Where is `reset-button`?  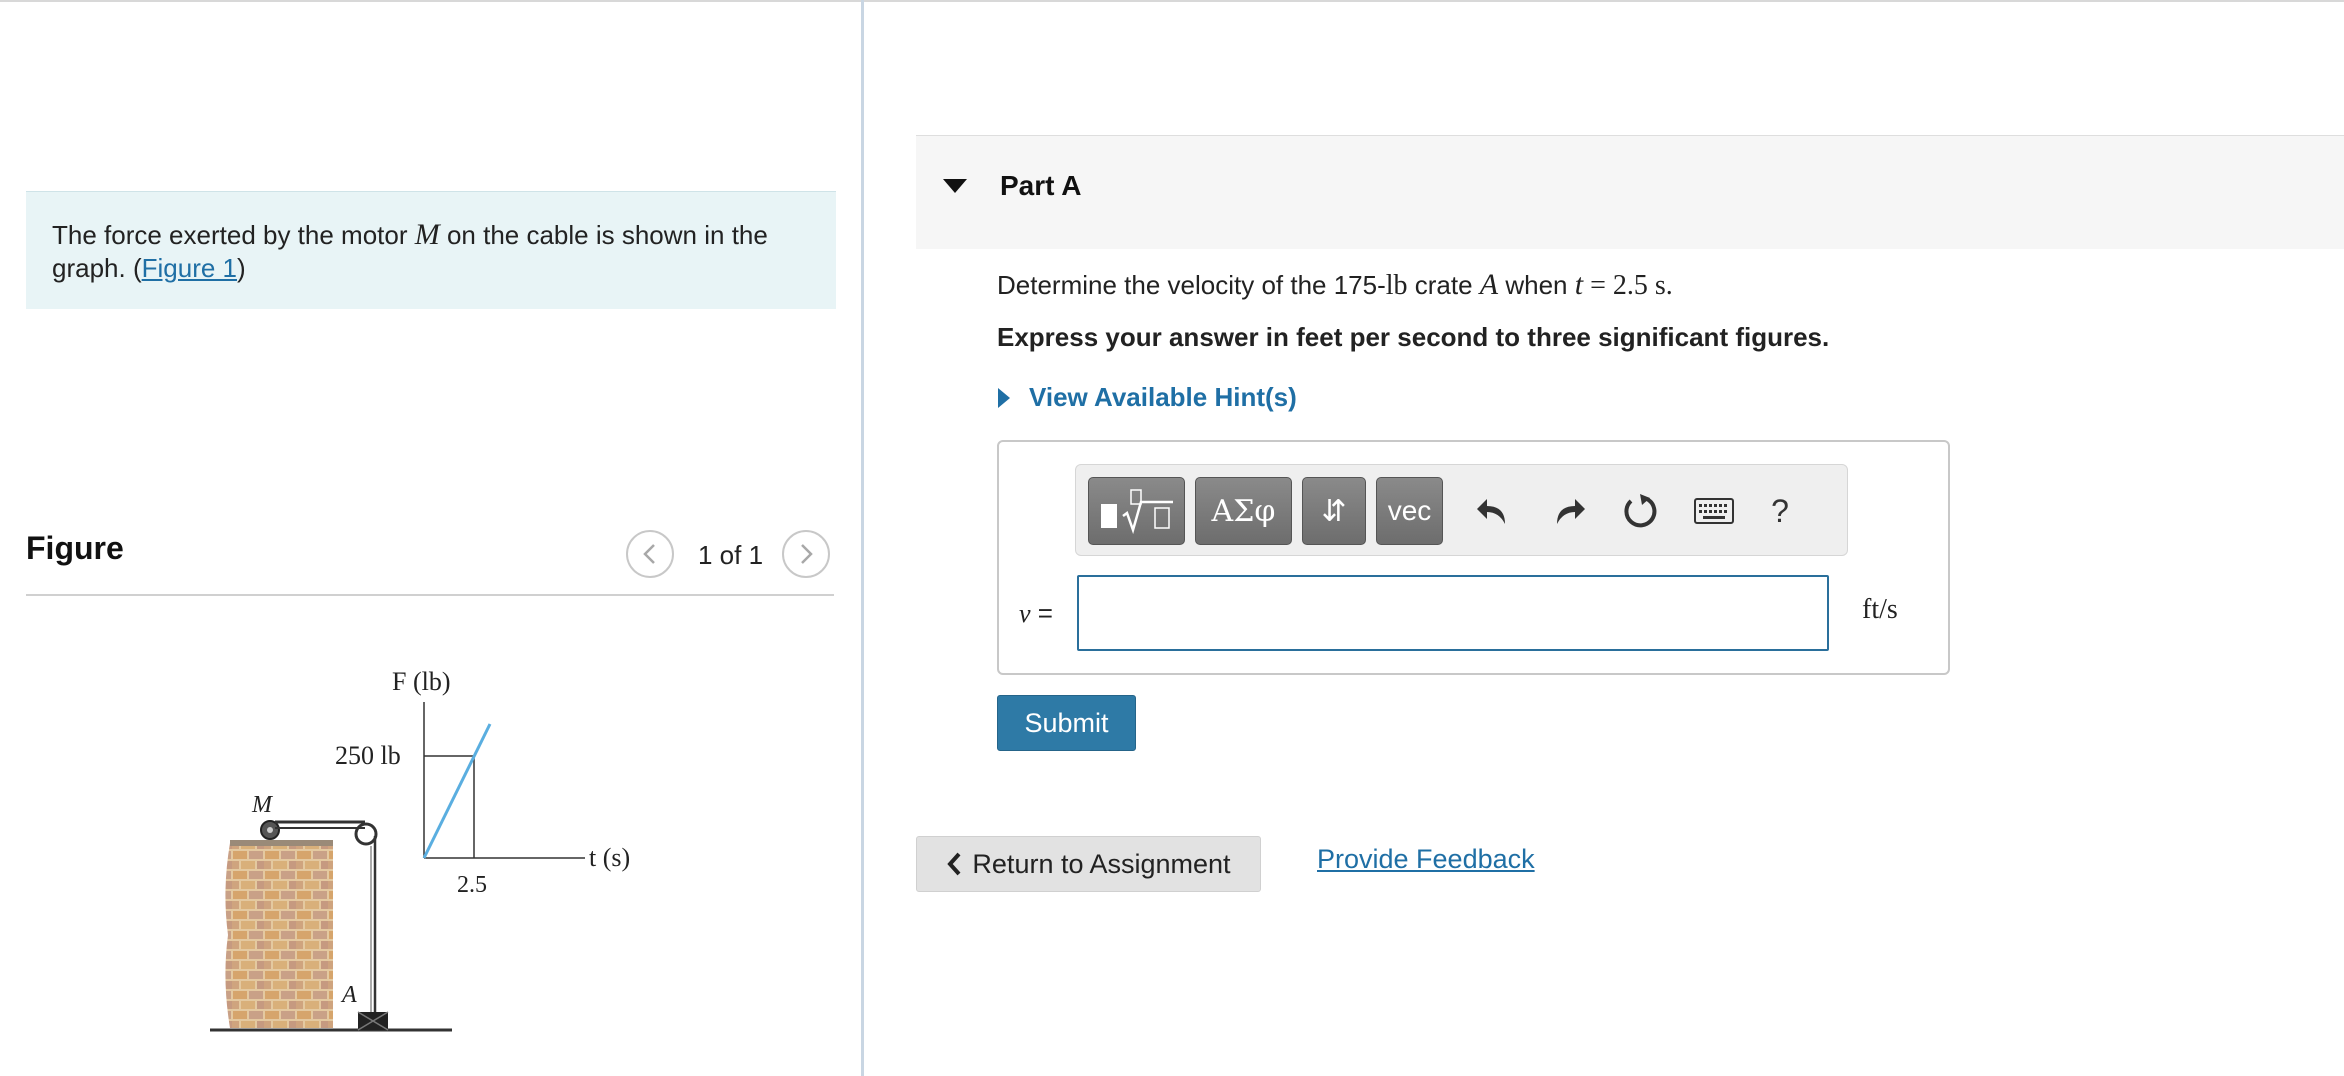
reset-button is located at coordinates (1640, 511).